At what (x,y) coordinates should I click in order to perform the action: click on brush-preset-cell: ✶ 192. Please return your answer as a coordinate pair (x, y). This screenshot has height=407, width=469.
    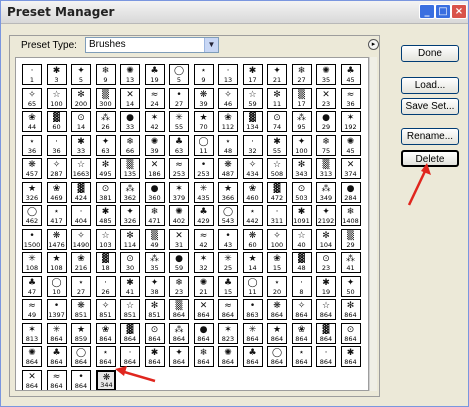
    Looking at the image, I should click on (350, 121).